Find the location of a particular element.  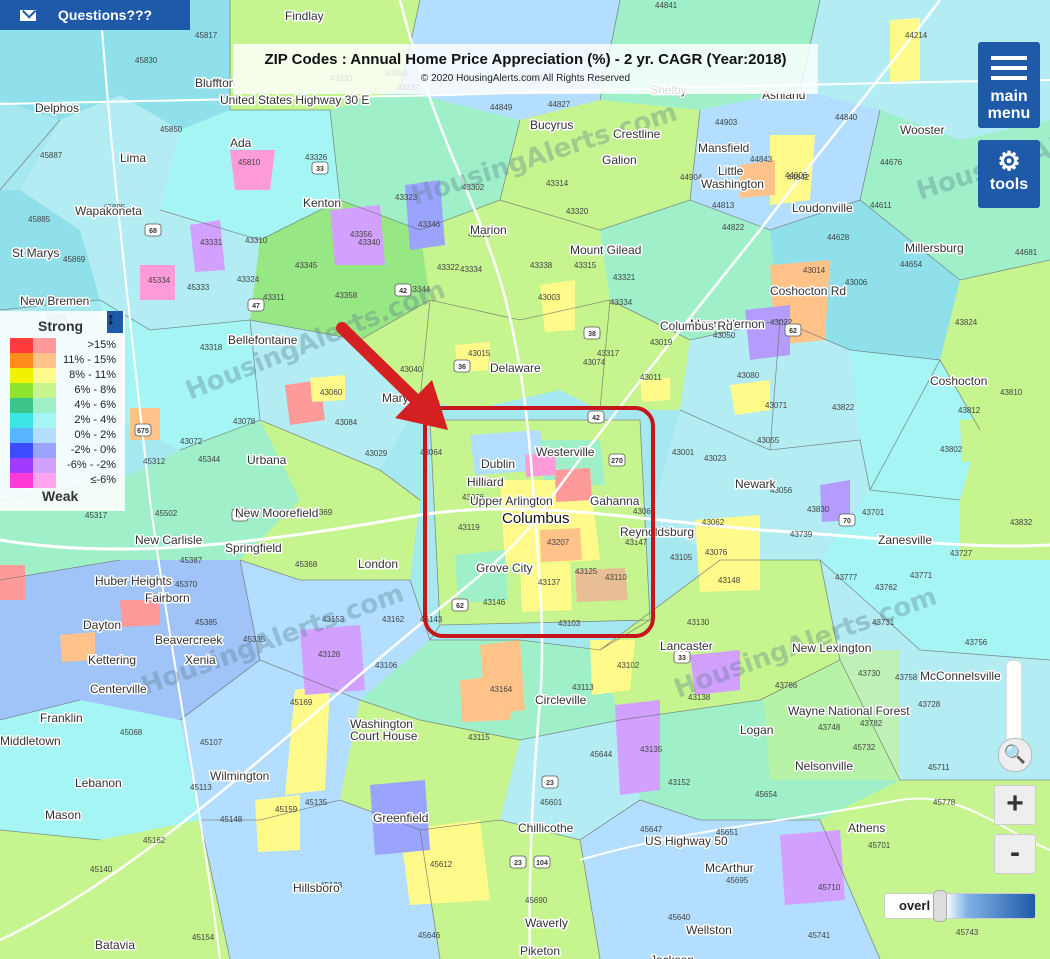

place-label: Court House is located at coordinates (384, 736).